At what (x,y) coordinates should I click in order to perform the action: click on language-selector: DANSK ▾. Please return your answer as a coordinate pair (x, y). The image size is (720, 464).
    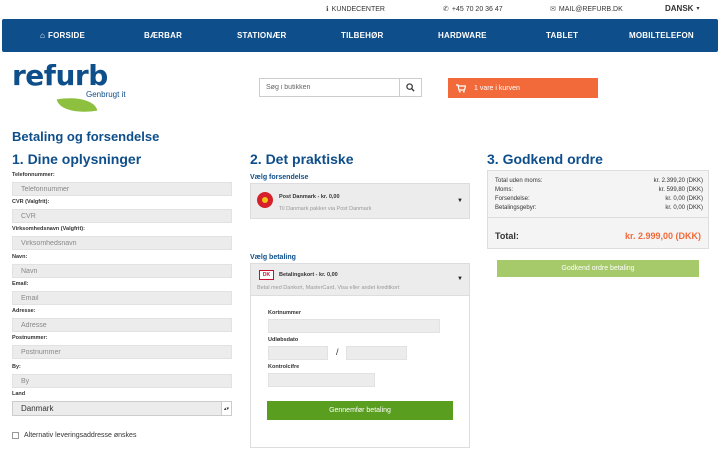
    Looking at the image, I should click on (682, 8).